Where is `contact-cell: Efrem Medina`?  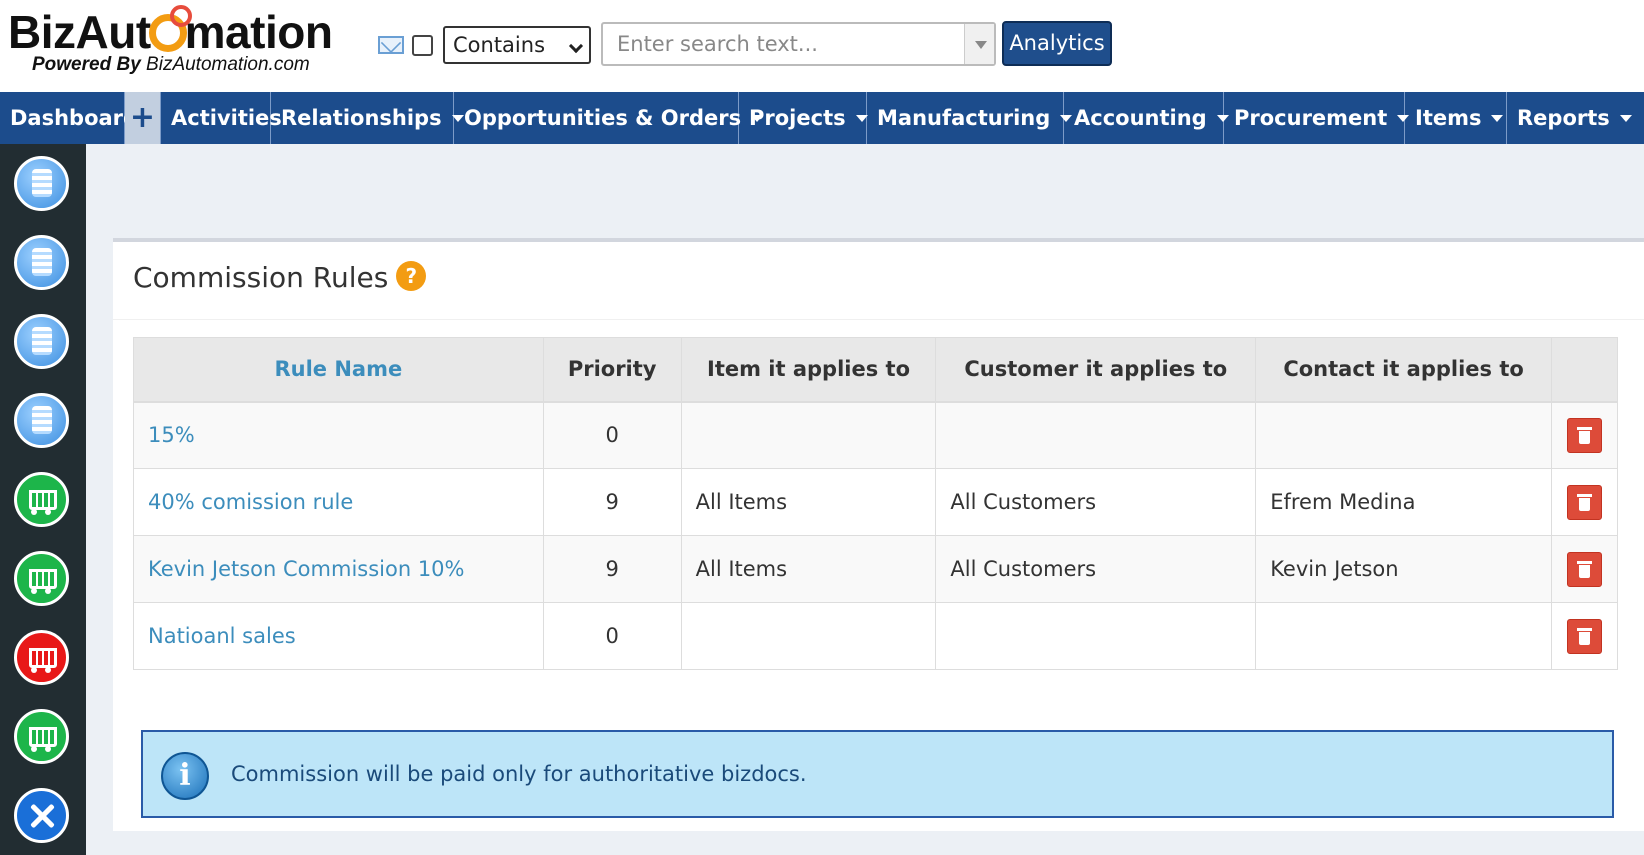 contact-cell: Efrem Medina is located at coordinates (1403, 502).